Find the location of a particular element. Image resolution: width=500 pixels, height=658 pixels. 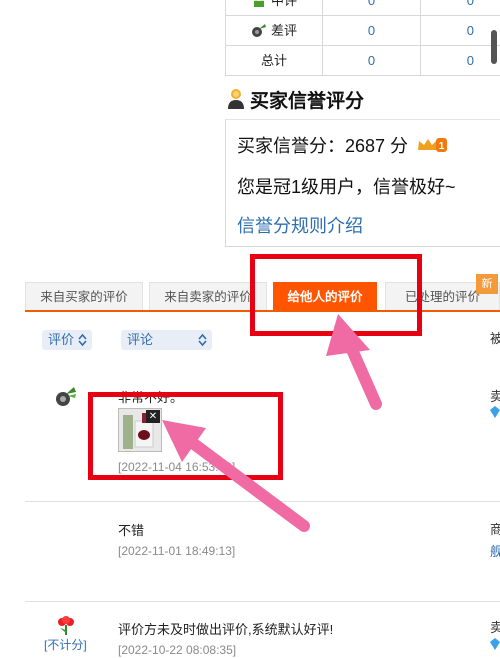

stats-row-total: 总计 0 0 is located at coordinates (362, 61).